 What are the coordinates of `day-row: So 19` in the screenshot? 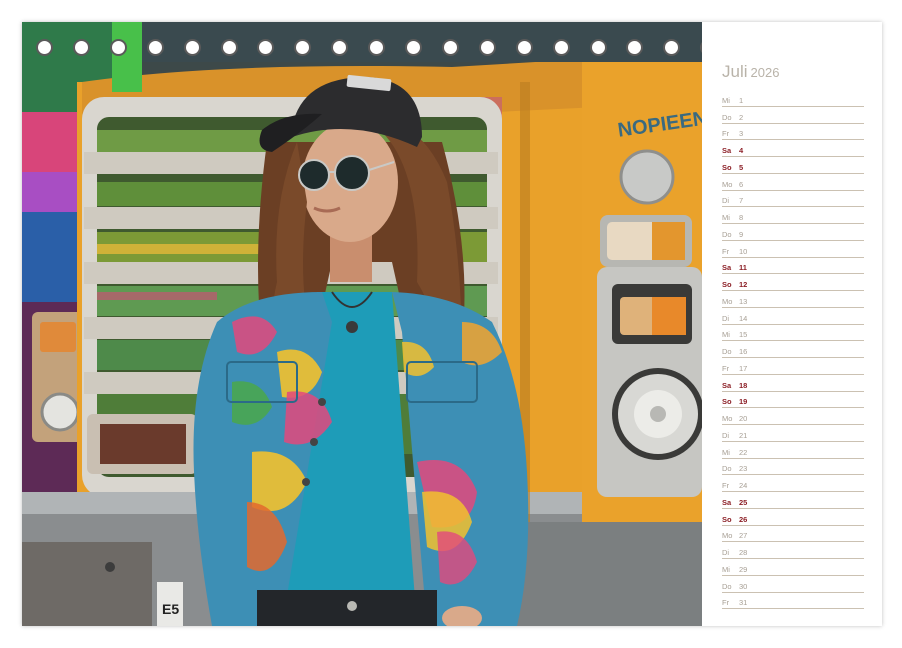 It's located at (793, 400).